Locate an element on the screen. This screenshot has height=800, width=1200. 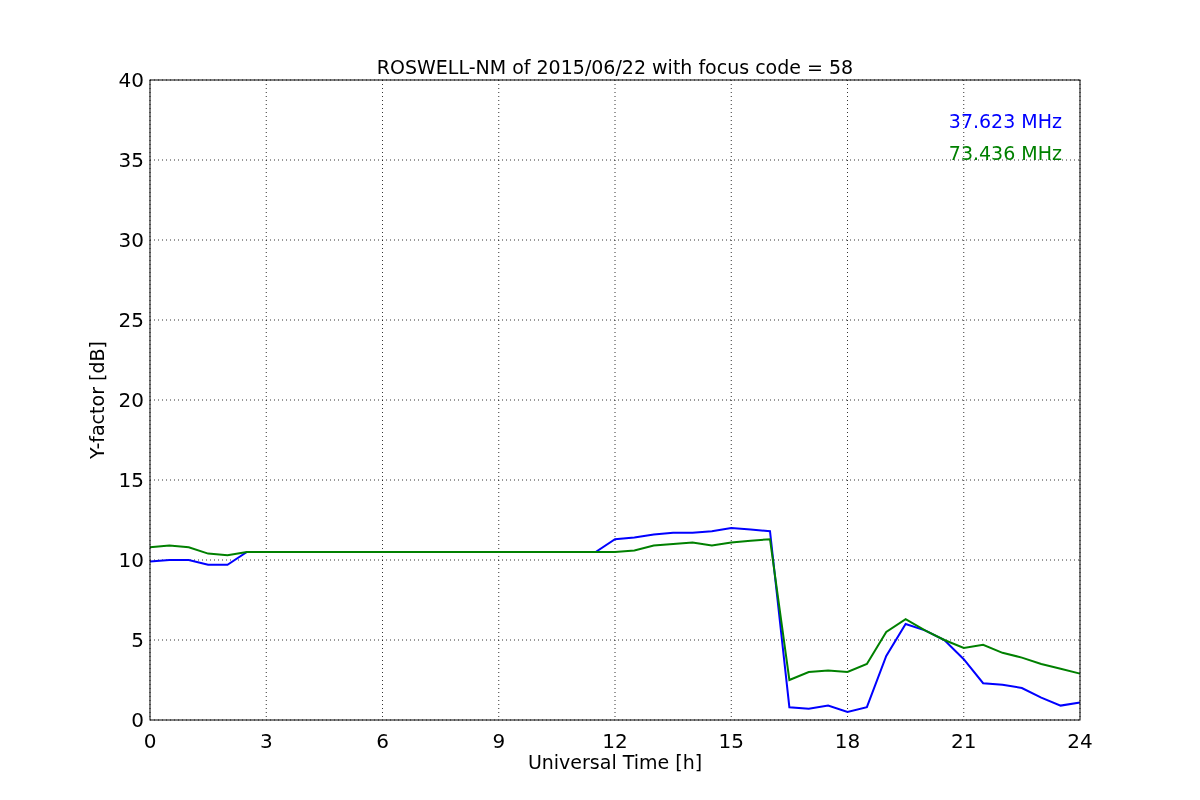
tick-label: 35 is located at coordinates (131, 160).